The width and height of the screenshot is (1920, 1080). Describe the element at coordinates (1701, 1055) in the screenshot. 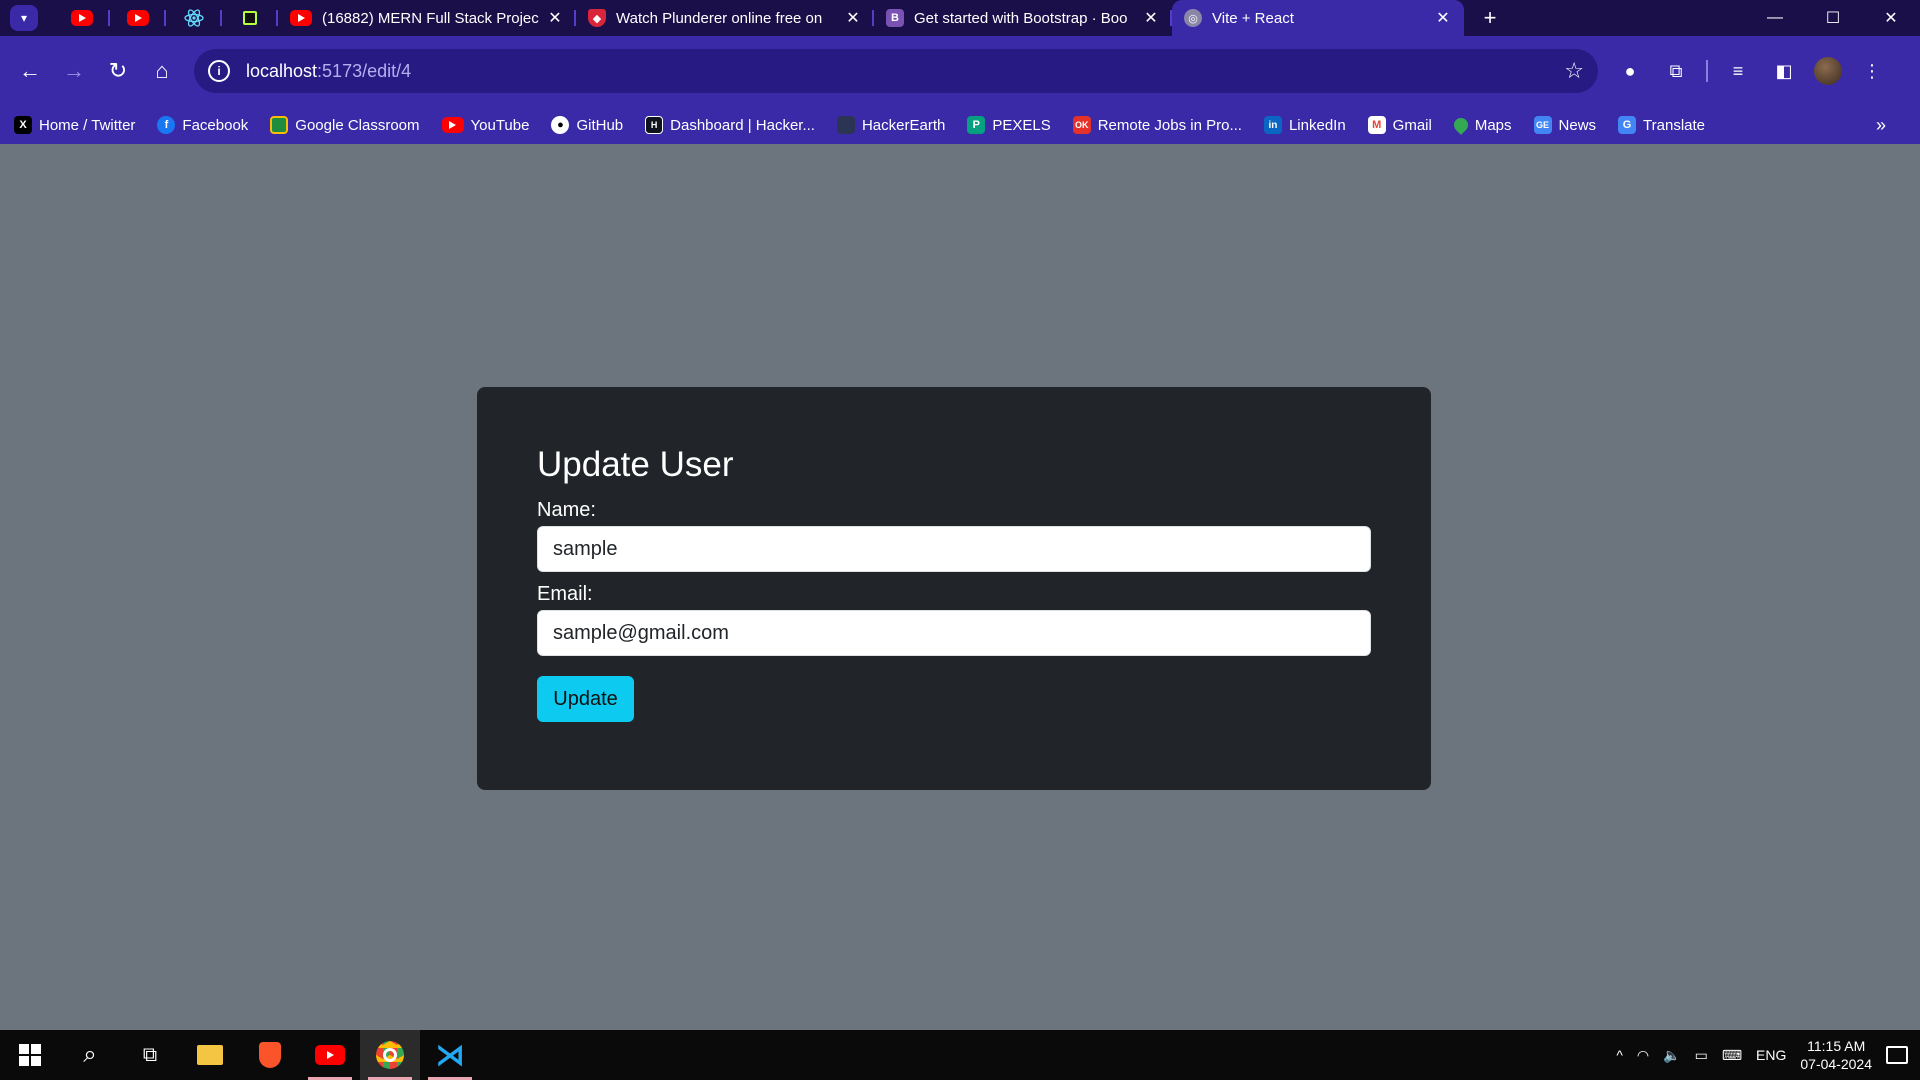

I see `battery-icon: ▭` at that location.